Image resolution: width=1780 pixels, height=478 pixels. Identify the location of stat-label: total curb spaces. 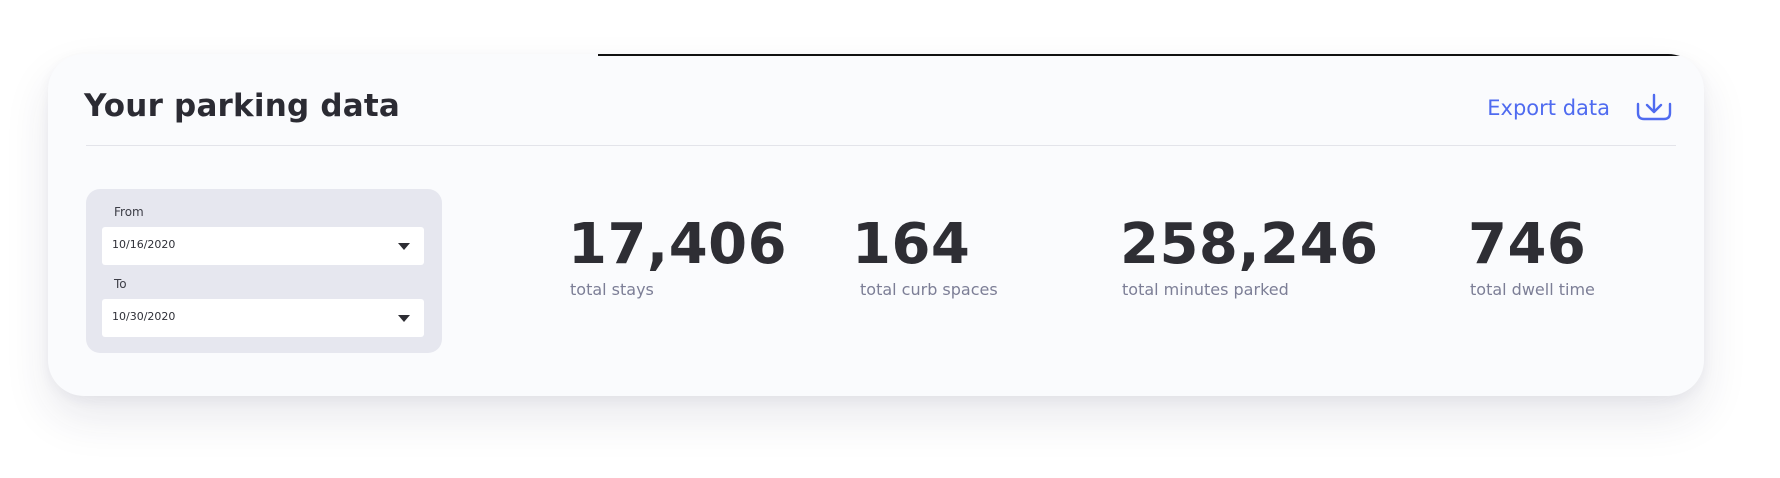
(929, 289).